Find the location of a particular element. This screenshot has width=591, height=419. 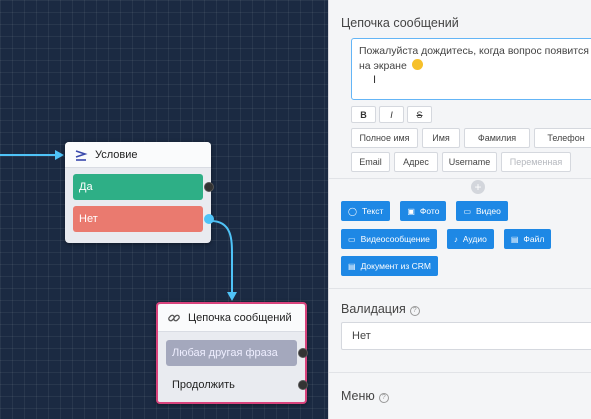

menu-label: Меню is located at coordinates (358, 396).